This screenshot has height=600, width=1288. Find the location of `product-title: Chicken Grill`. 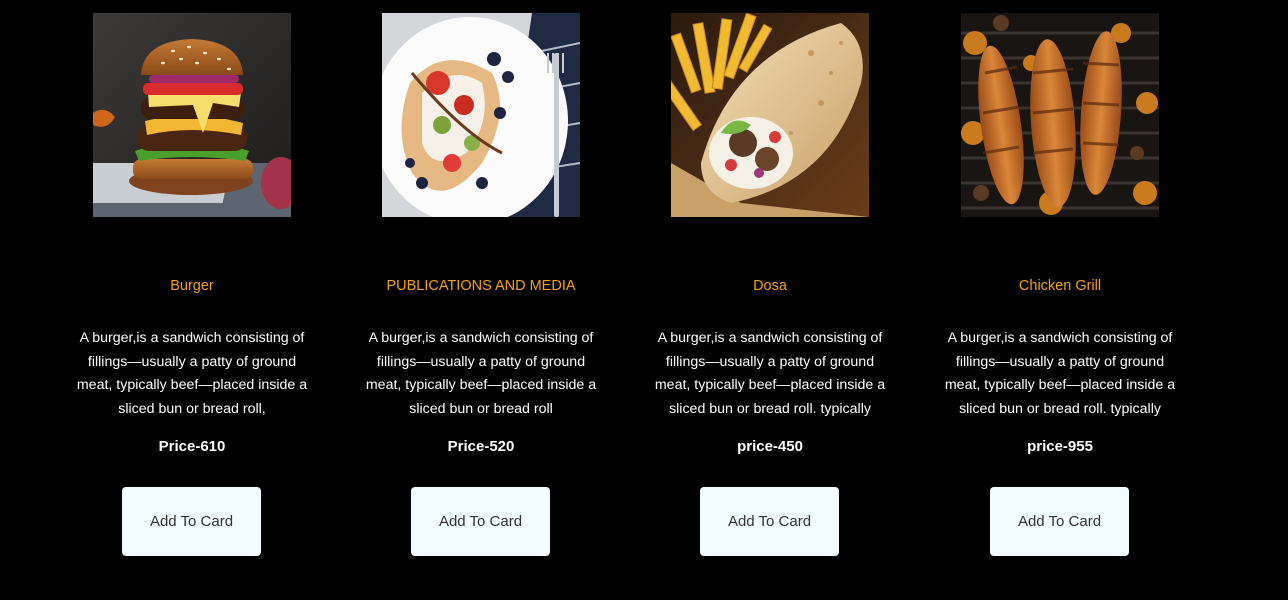

product-title: Chicken Grill is located at coordinates (1060, 286).